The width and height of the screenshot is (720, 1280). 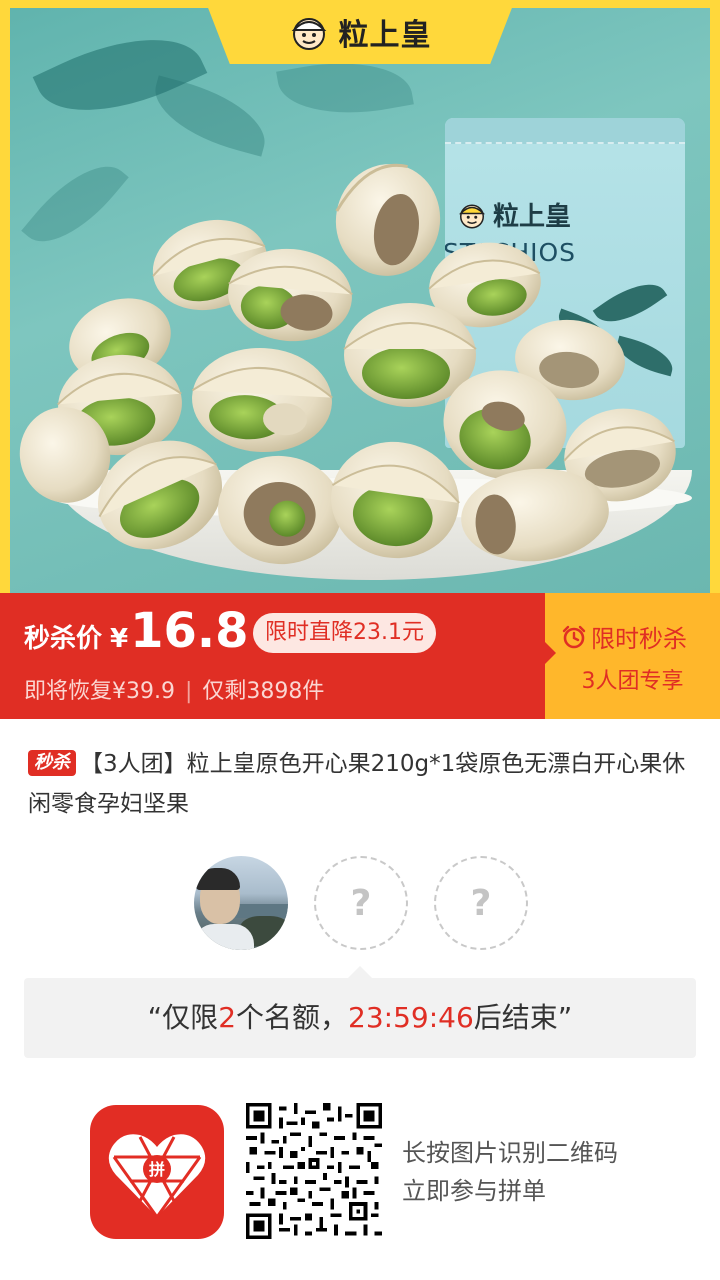 I want to click on qr-code, so click(x=314, y=1171).